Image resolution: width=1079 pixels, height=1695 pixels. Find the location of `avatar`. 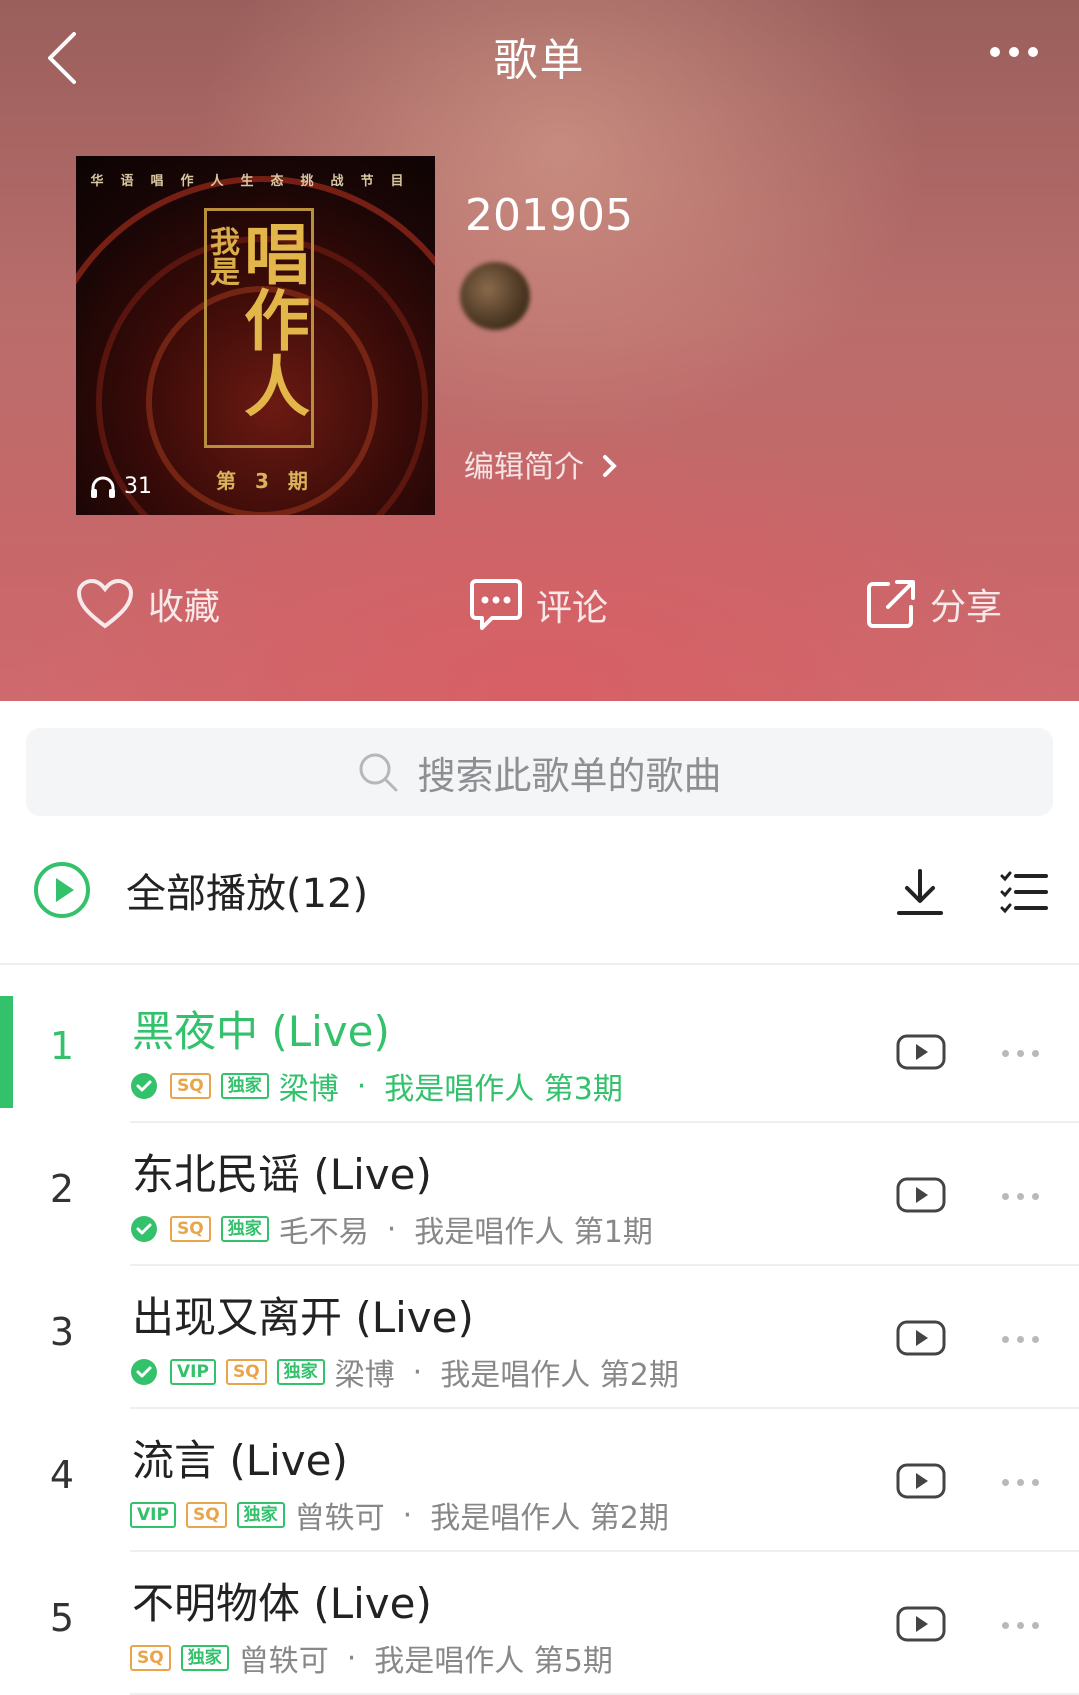

avatar is located at coordinates (495, 296).